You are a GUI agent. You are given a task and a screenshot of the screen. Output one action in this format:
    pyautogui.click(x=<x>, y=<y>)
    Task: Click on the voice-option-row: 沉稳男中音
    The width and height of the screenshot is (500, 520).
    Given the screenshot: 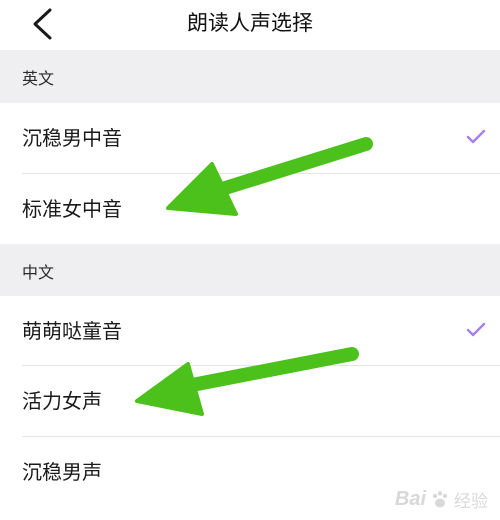 What is the action you would take?
    pyautogui.click(x=250, y=138)
    